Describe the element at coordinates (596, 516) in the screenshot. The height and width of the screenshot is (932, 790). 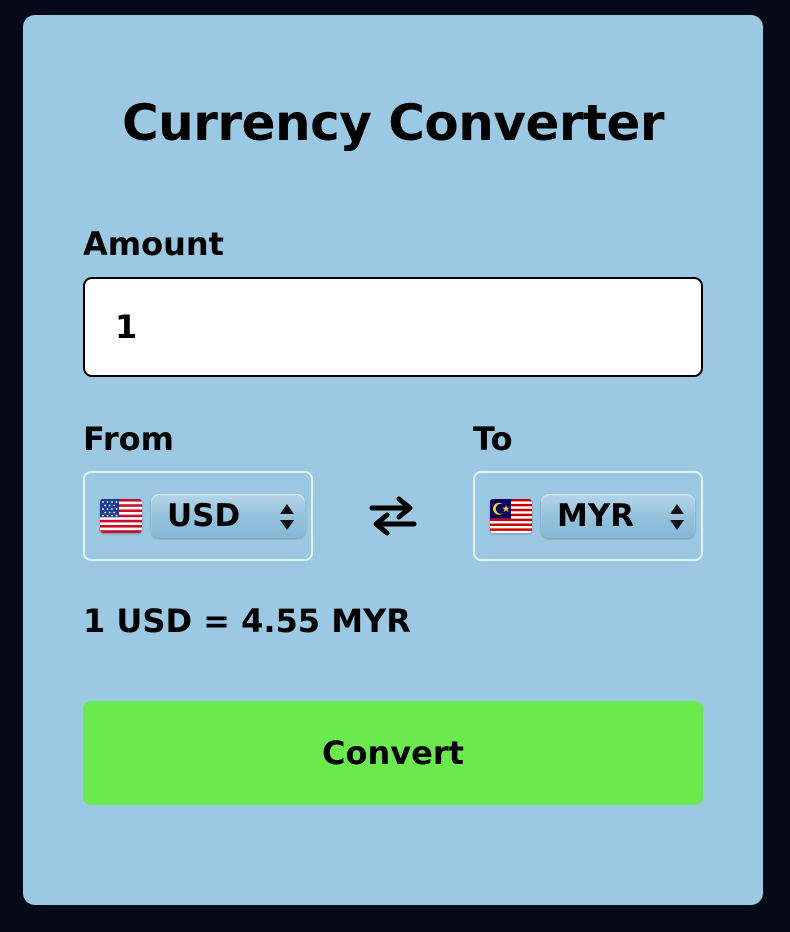
I see `to-currency-value: MYR` at that location.